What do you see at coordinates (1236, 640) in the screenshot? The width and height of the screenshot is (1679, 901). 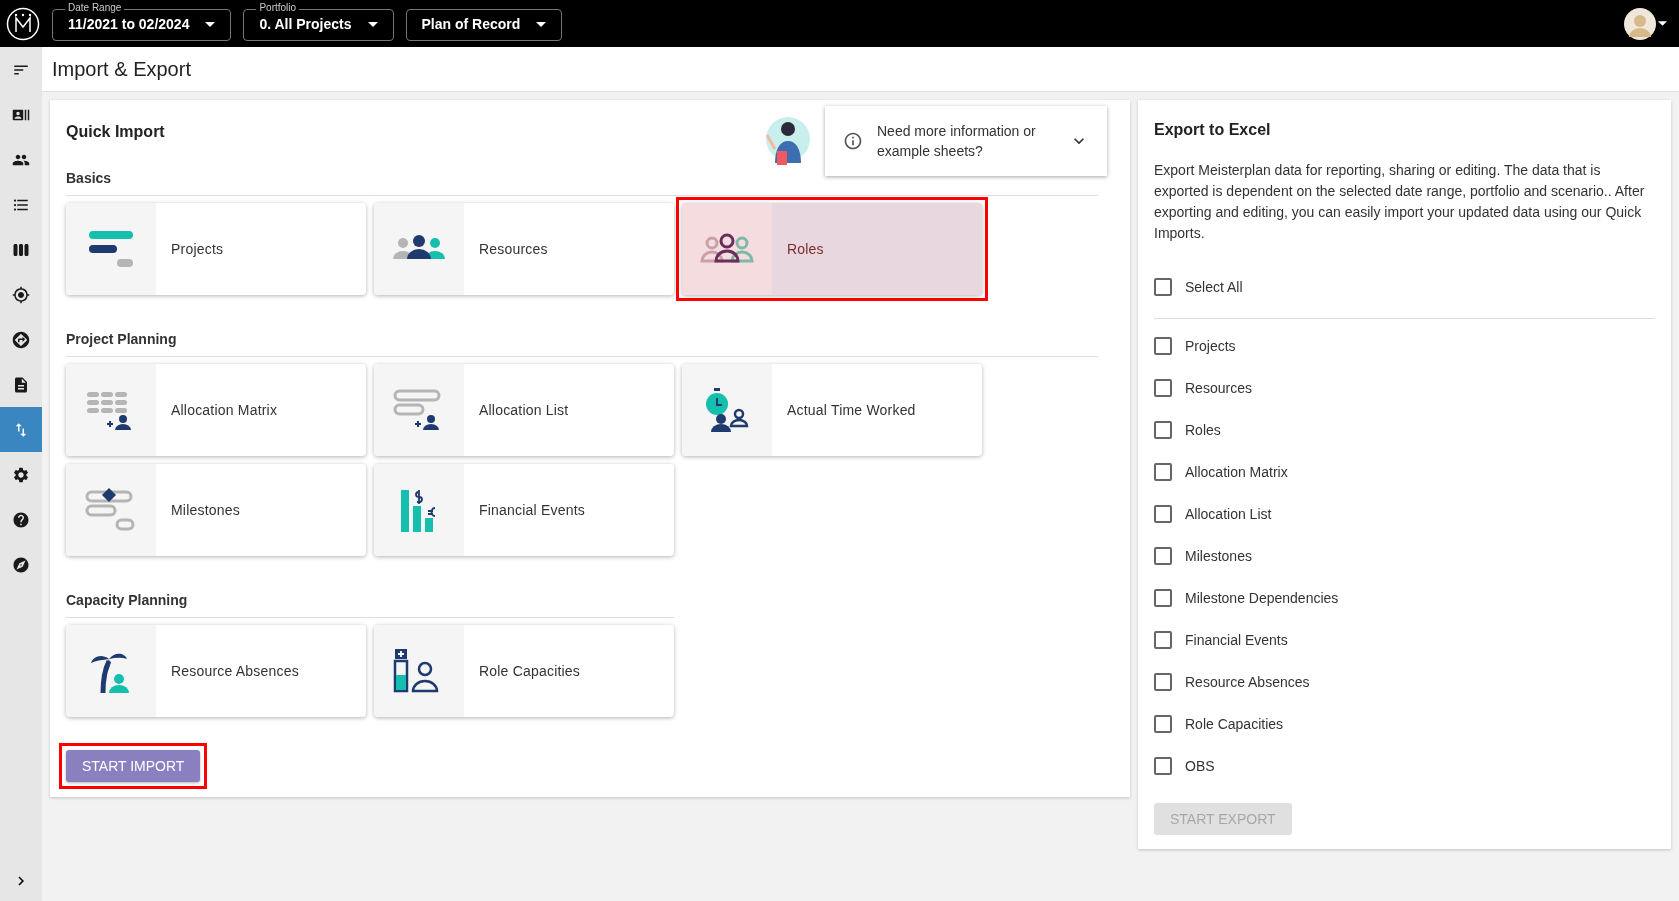 I see `checkbox-label: Financial Events` at bounding box center [1236, 640].